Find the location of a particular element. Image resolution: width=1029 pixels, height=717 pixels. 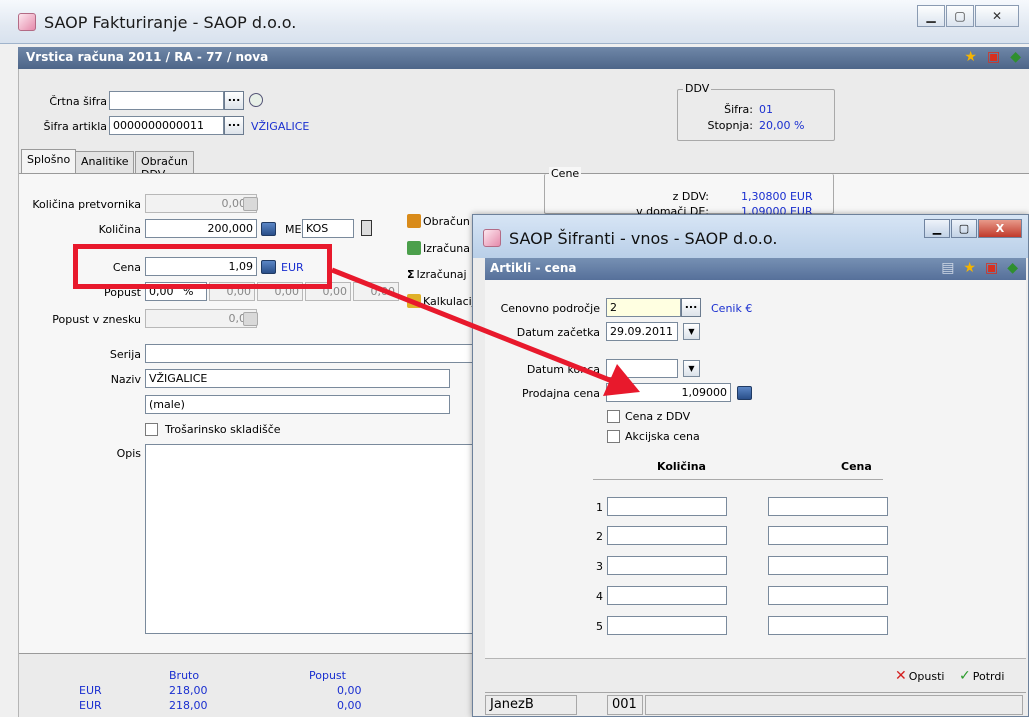

maximize-button: ▢ is located at coordinates (960, 16).